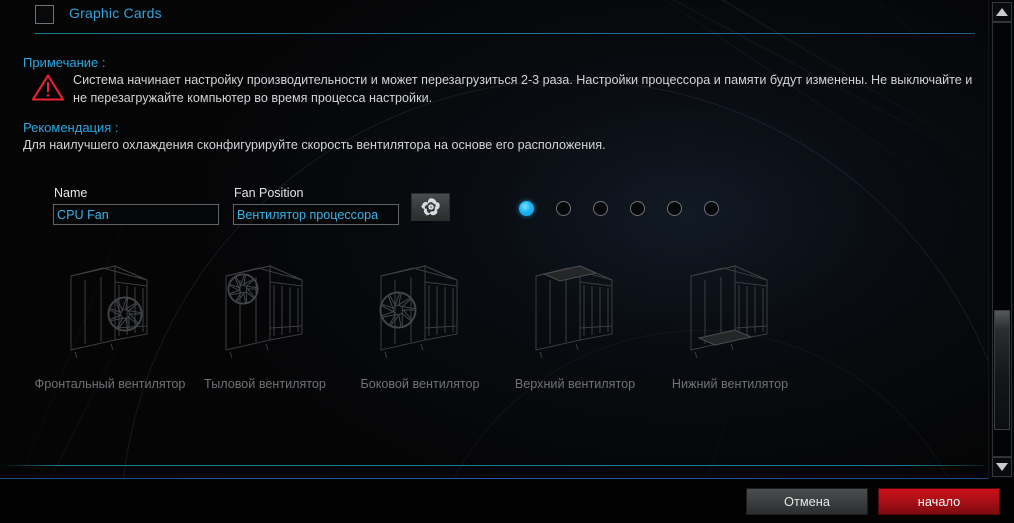 The height and width of the screenshot is (523, 1014). I want to click on case-rear-icon, so click(265, 307).